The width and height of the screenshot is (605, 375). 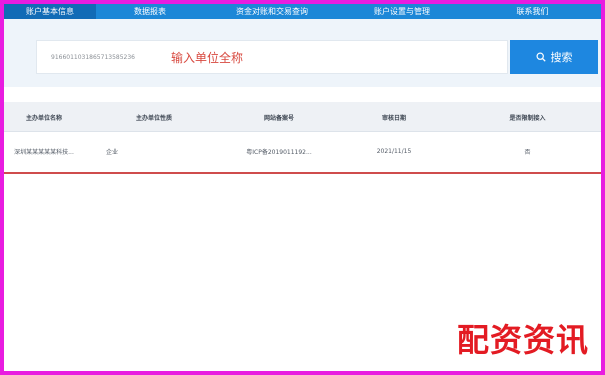 What do you see at coordinates (50, 11) in the screenshot?
I see `nav-tab-account-info: 账户基本信息` at bounding box center [50, 11].